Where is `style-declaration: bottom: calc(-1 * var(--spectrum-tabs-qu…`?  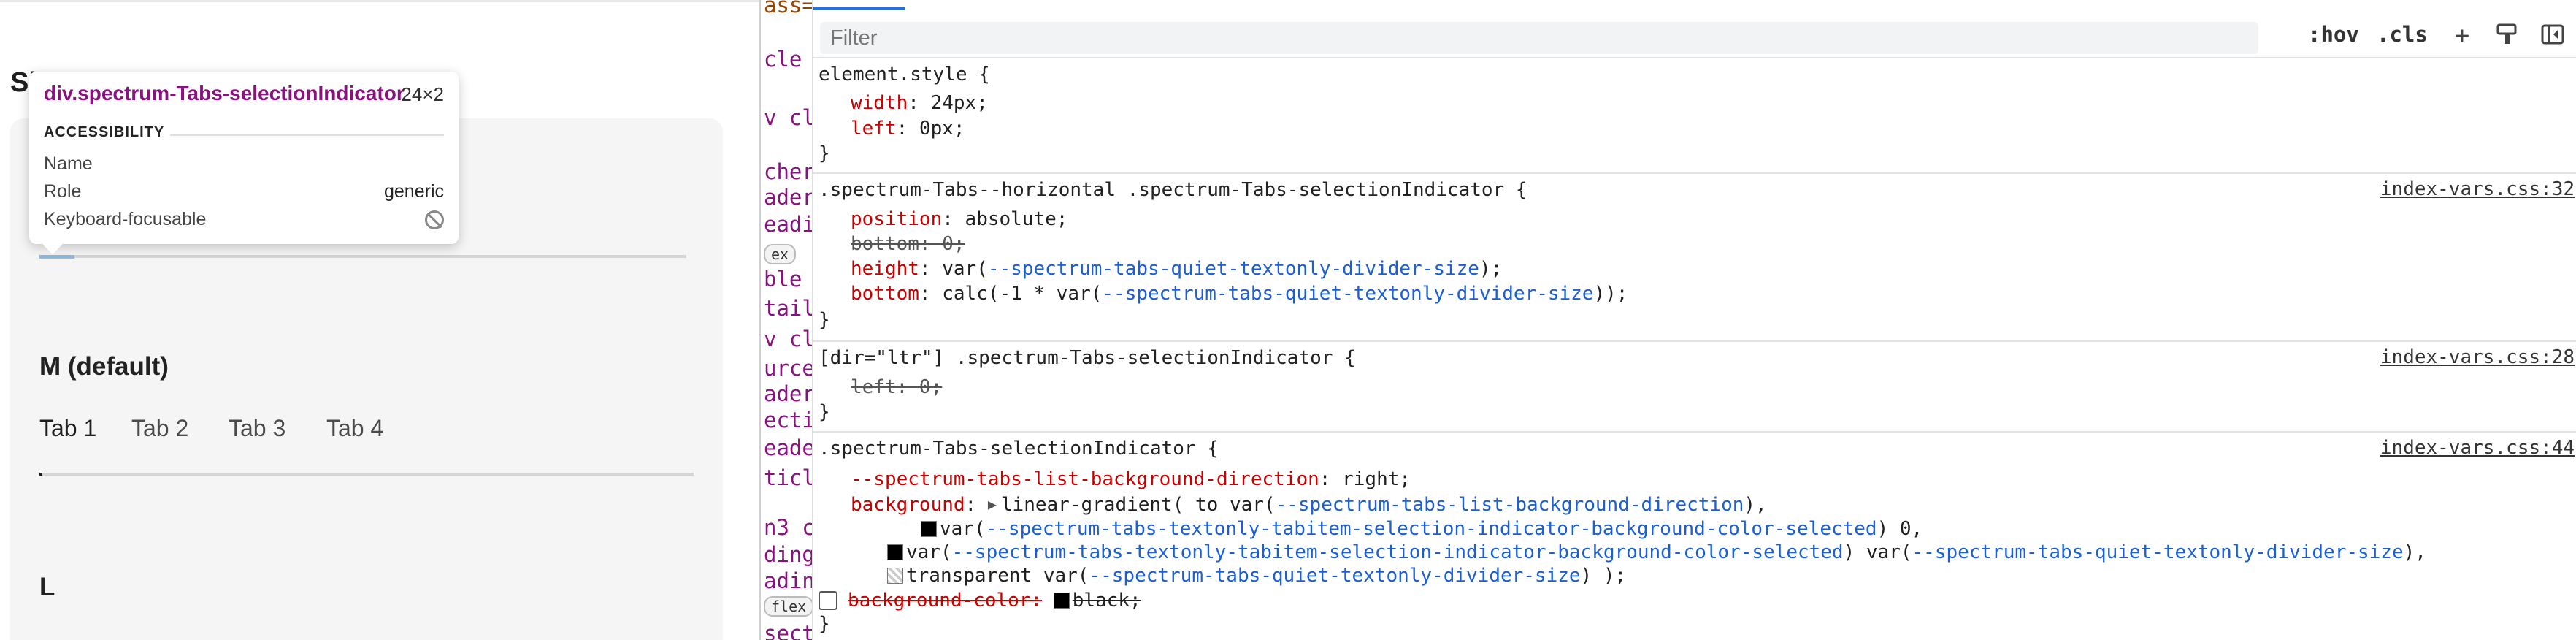
style-declaration: bottom: calc(-1 * var(--spectrum-tabs-qu… is located at coordinates (1239, 293).